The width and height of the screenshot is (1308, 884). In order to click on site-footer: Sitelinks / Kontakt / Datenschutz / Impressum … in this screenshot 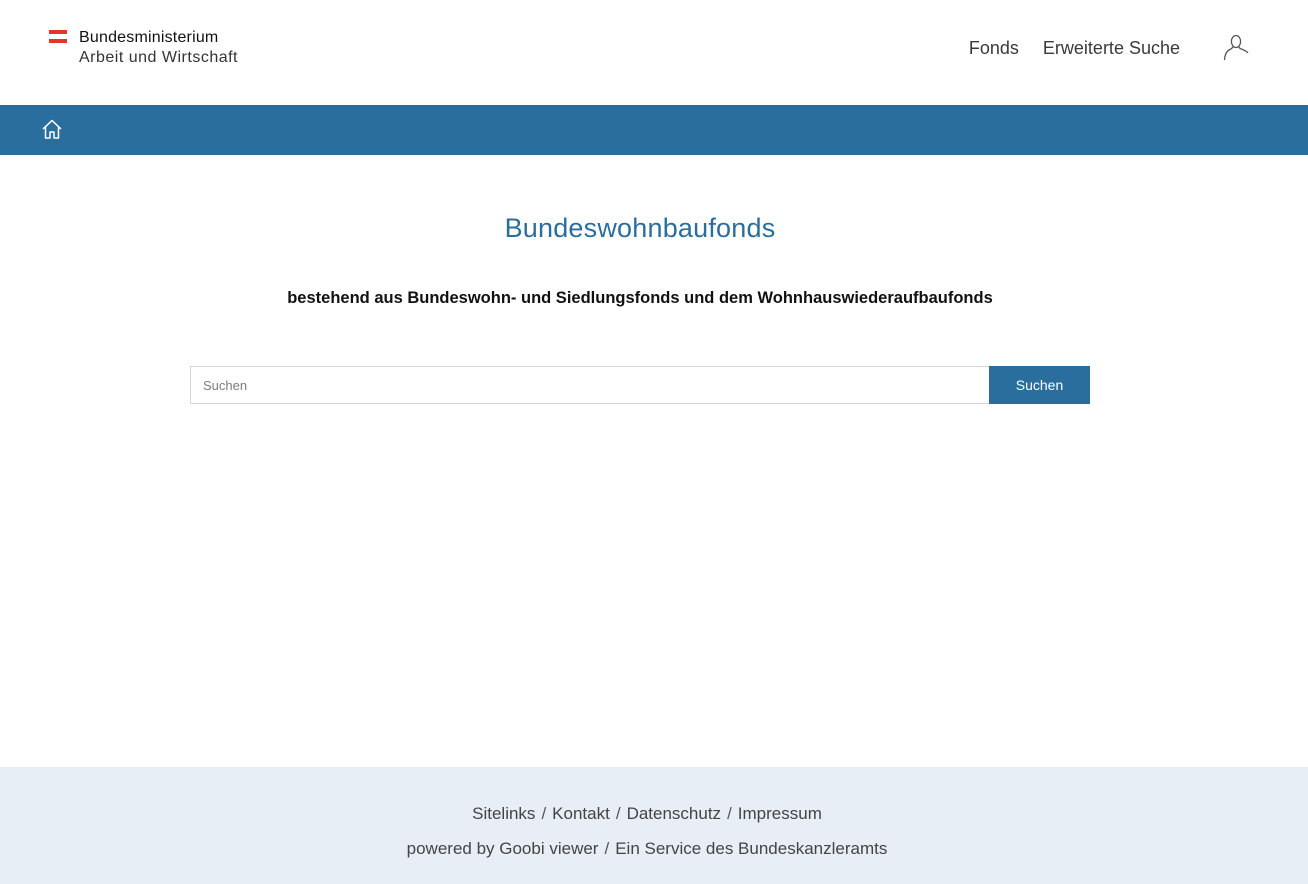, I will do `click(654, 825)`.